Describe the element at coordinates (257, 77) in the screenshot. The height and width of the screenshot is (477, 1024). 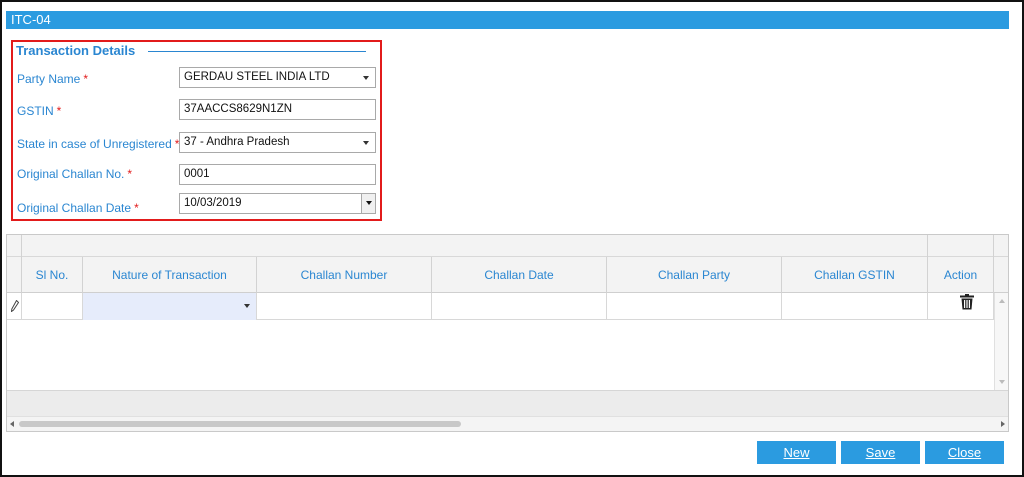
I see `party-name-value: GERDAU STEEL INDIA LTD` at that location.